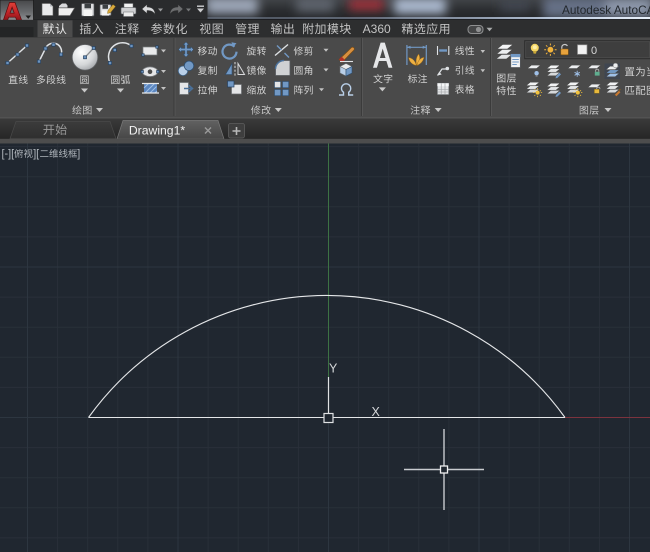 The height and width of the screenshot is (552, 650). Describe the element at coordinates (594, 51) in the screenshot. I see `svg-text: 0` at that location.